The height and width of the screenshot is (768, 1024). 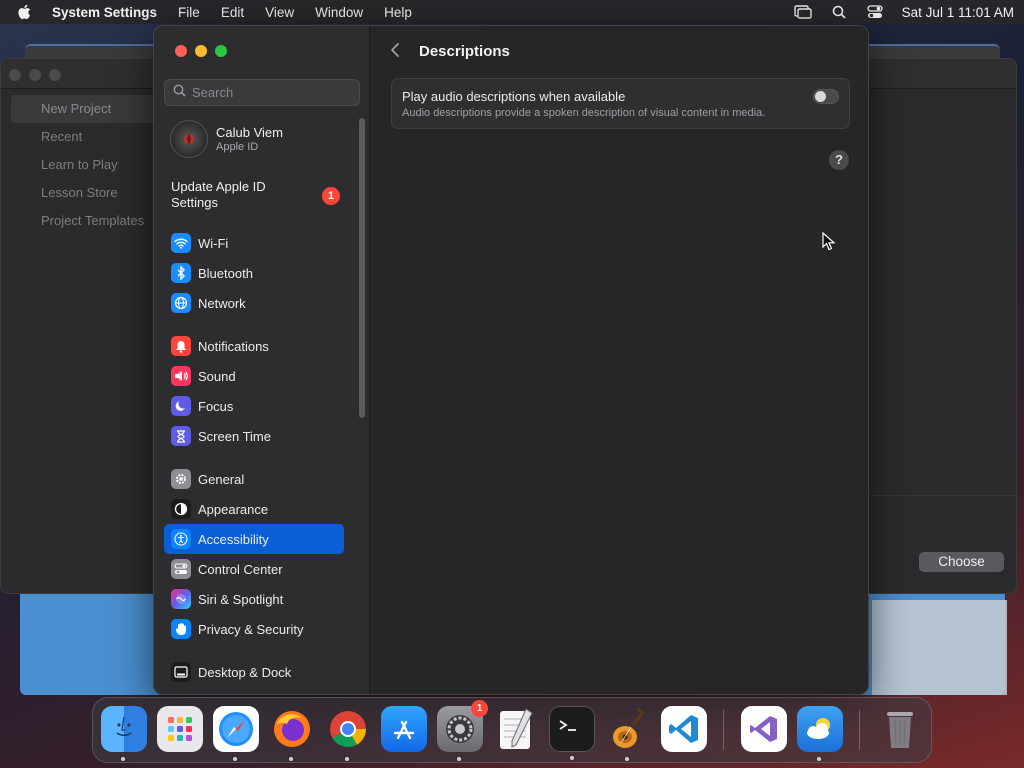 What do you see at coordinates (181, 51) in the screenshot?
I see `close-button` at bounding box center [181, 51].